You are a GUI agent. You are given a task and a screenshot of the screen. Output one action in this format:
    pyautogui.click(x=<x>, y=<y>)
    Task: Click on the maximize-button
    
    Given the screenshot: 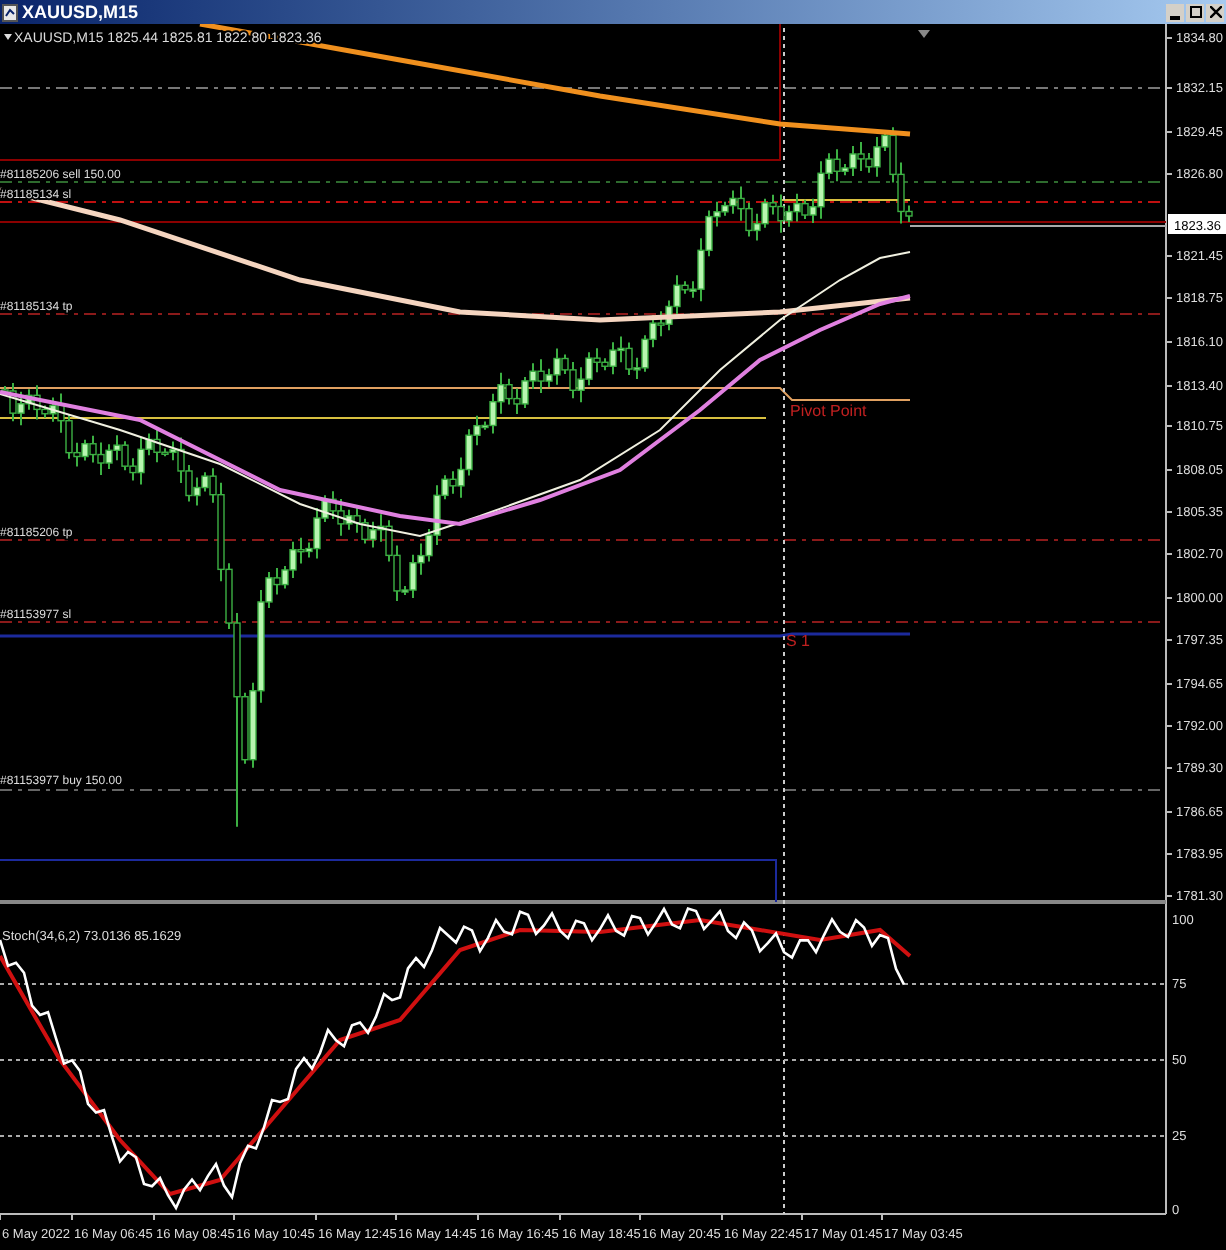 What is the action you would take?
    pyautogui.click(x=1195, y=12)
    